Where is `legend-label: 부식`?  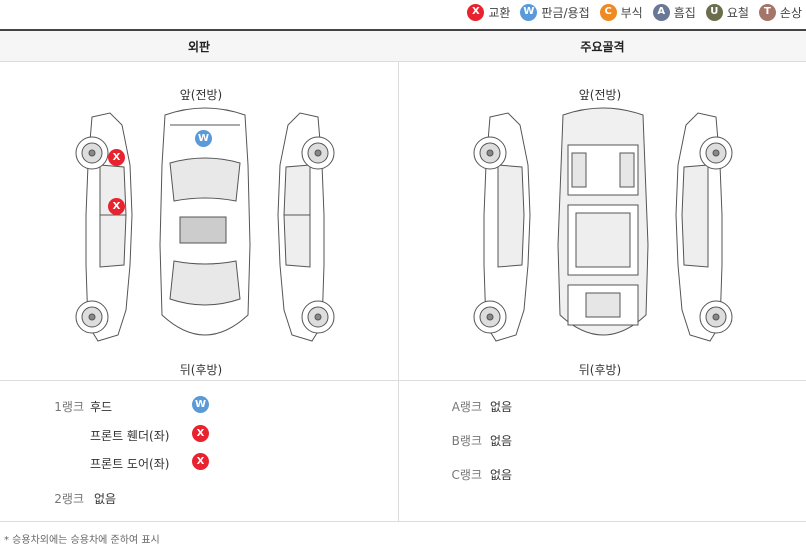
legend-label: 부식 is located at coordinates (631, 12).